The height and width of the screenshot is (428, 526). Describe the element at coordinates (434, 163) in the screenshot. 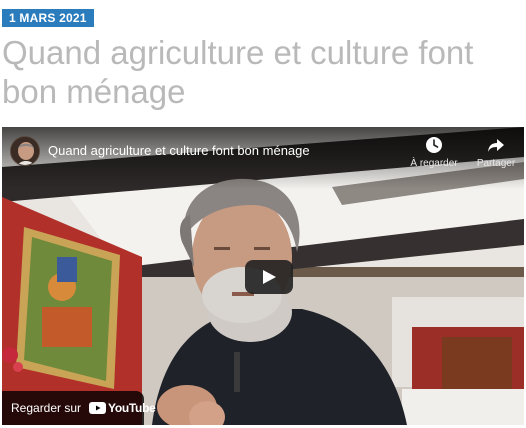

I see `watch-later-label: À regarder` at that location.